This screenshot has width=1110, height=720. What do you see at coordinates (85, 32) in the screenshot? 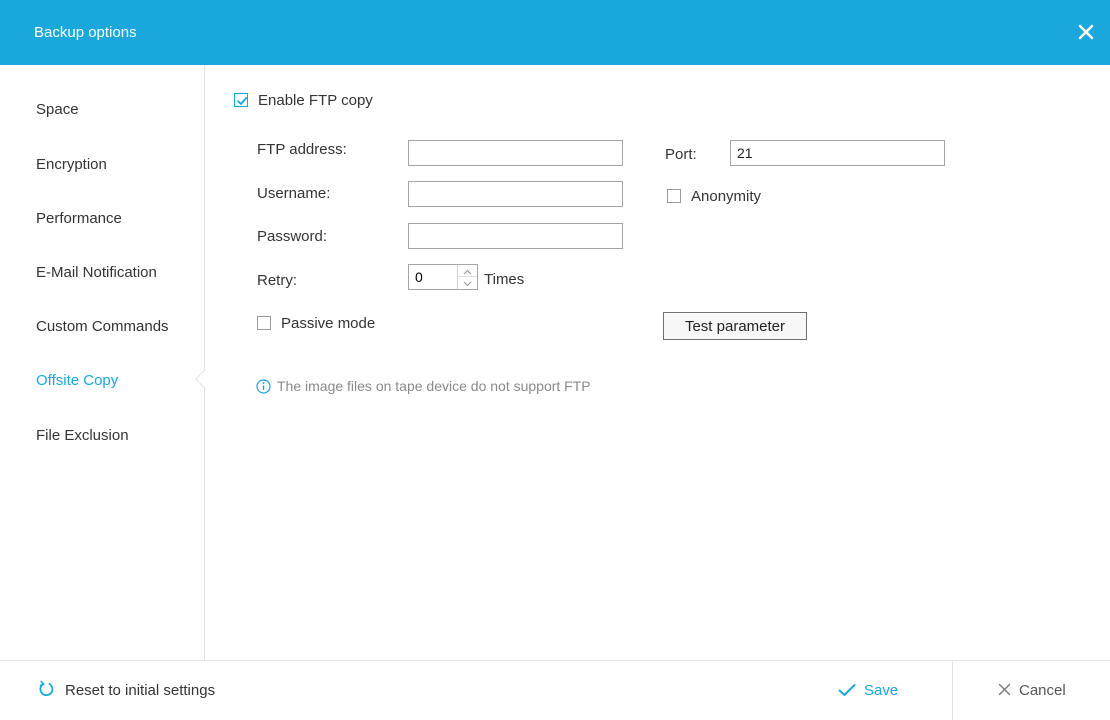
I see `window-title: Backup options` at bounding box center [85, 32].